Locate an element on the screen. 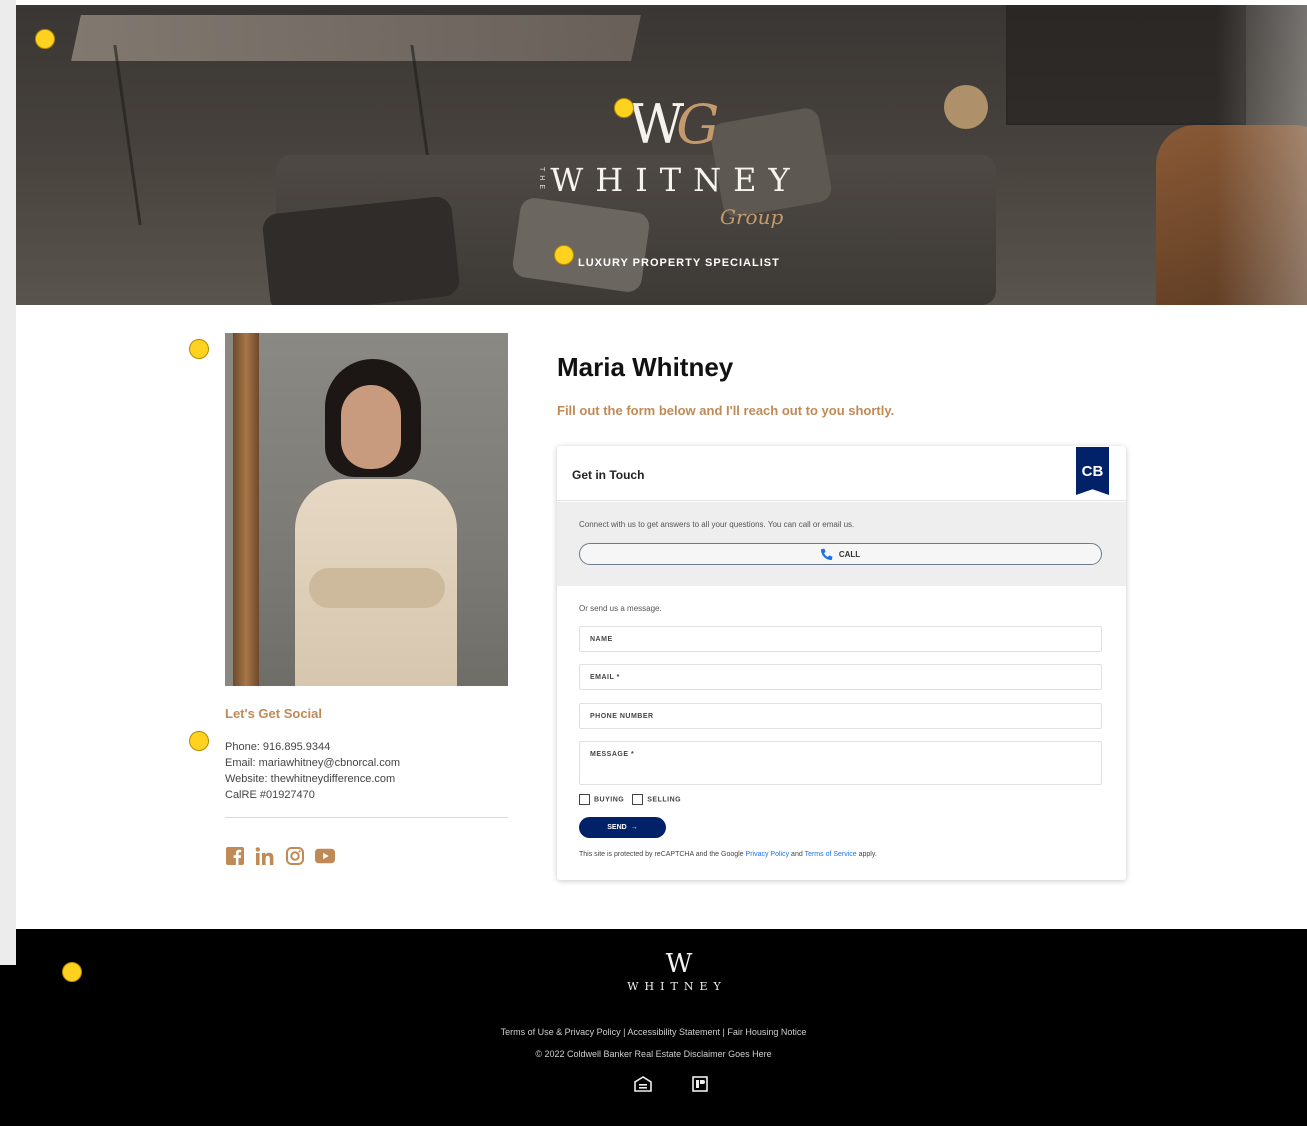  contact-phone: Phone: 916.895.9344 is located at coordinates (278, 747).